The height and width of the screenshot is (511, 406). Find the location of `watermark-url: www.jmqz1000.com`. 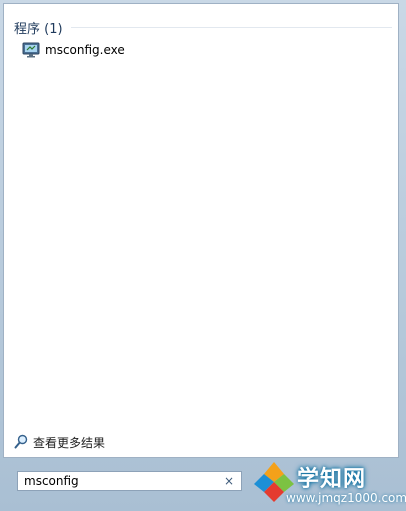

watermark-url: www.jmqz1000.com is located at coordinates (346, 498).